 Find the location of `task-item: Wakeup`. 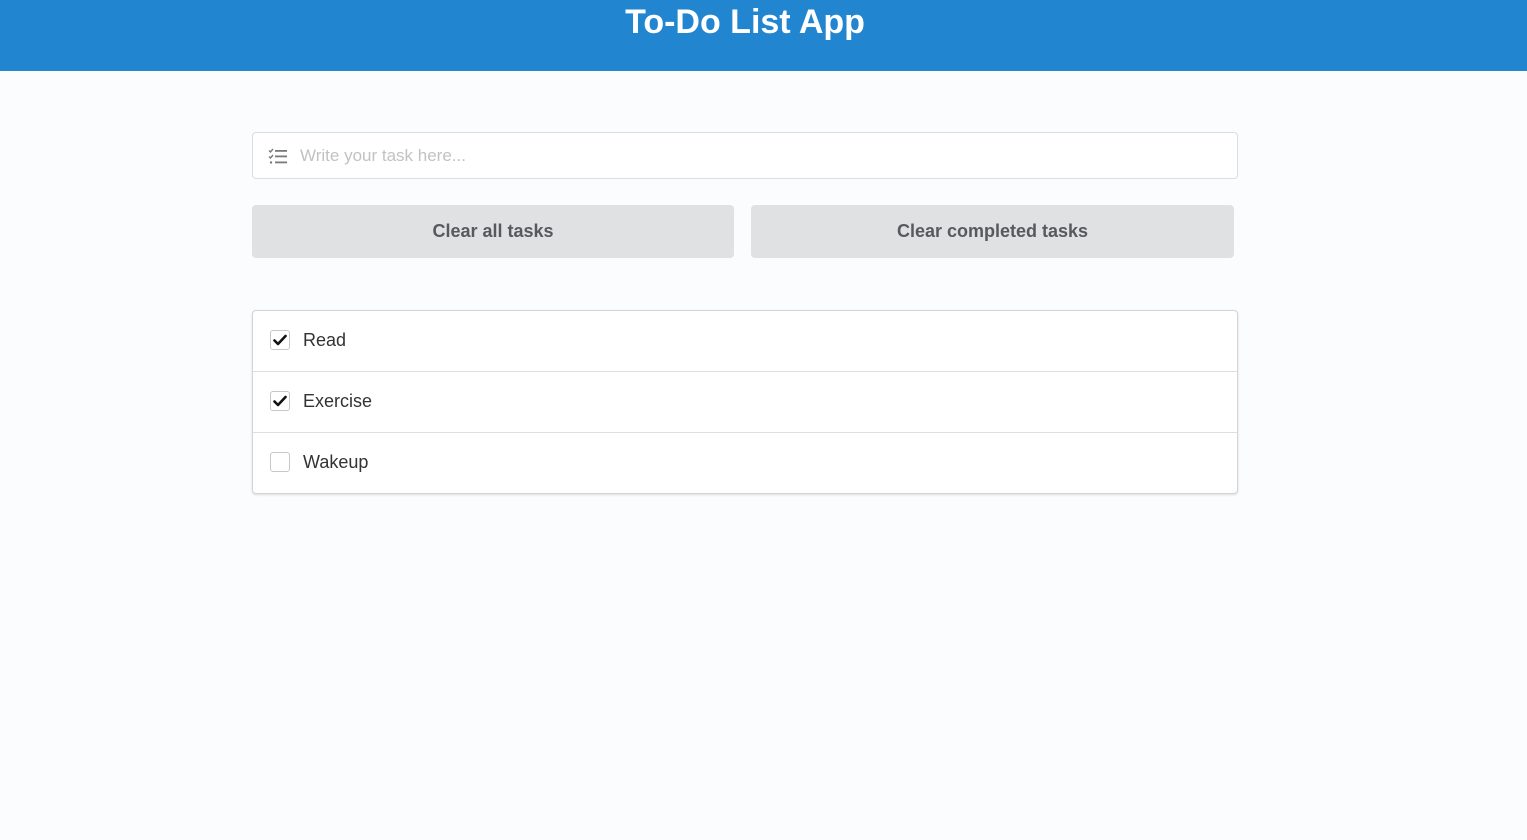

task-item: Wakeup is located at coordinates (745, 462).